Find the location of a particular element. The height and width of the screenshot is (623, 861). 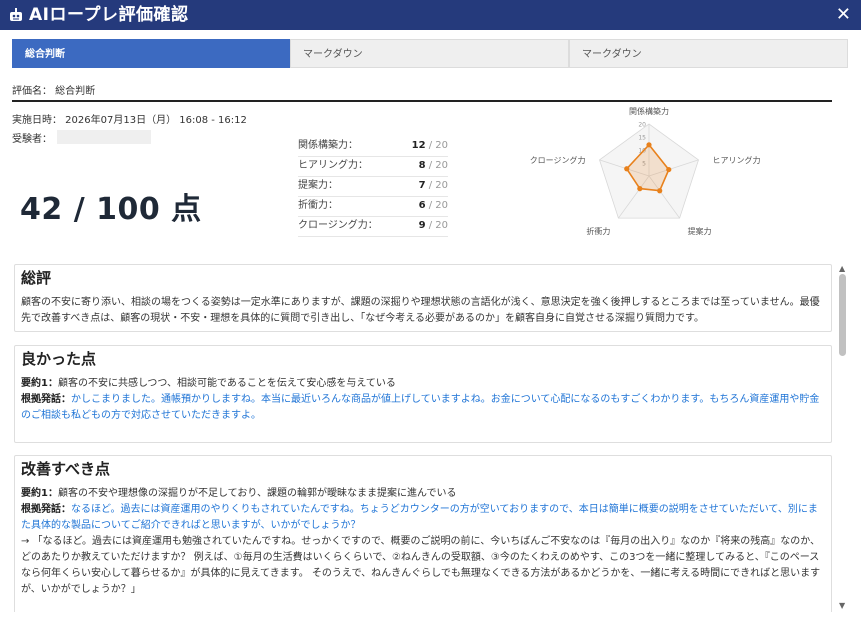

score-label: 提案力： is located at coordinates (318, 185).